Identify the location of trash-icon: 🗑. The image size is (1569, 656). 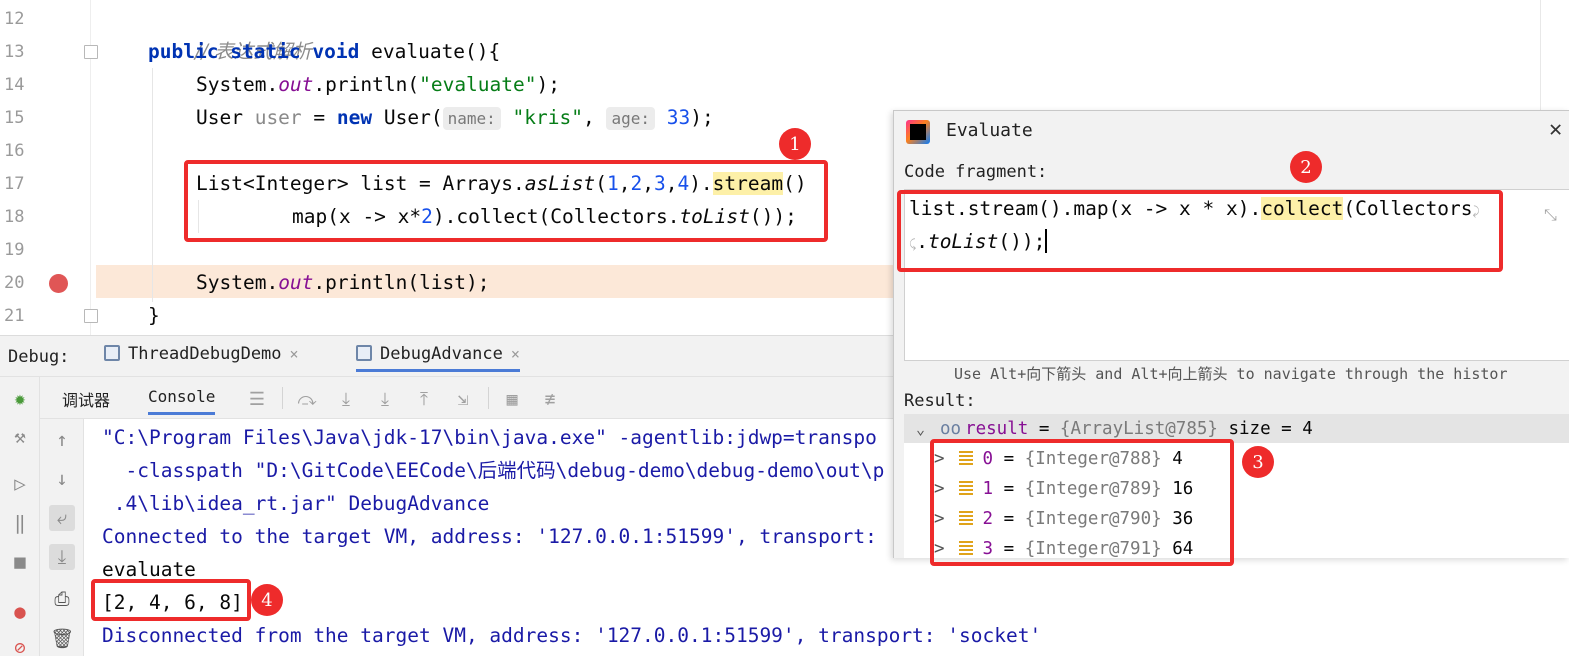
(62, 638).